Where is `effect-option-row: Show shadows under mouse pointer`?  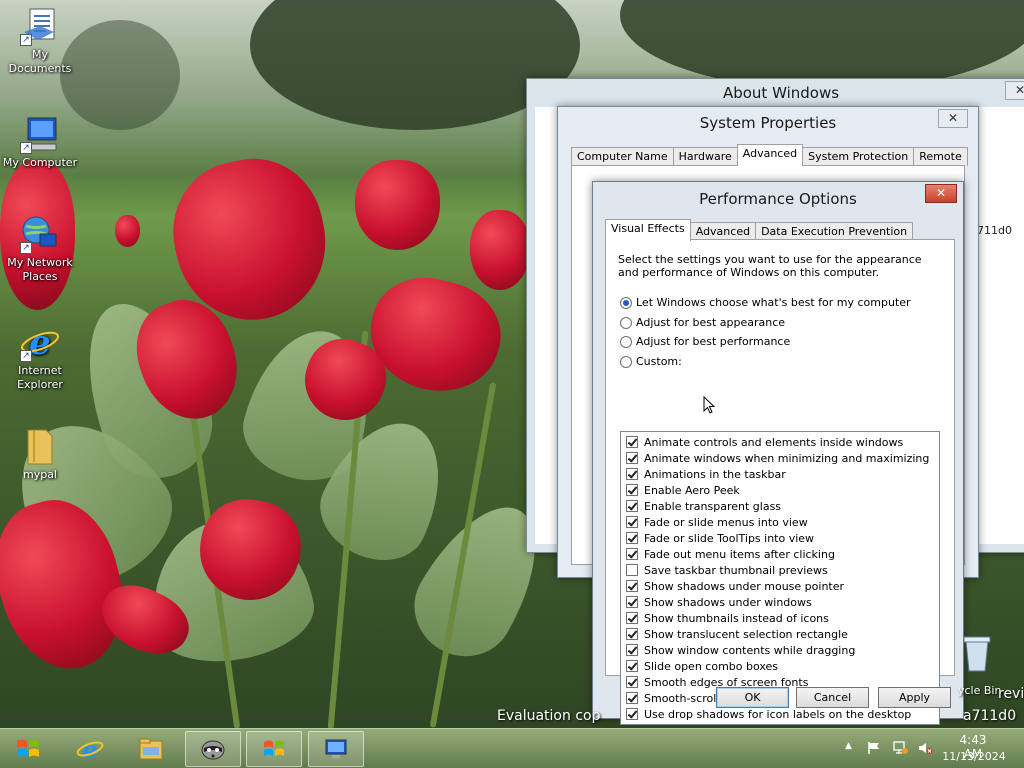 effect-option-row: Show shadows under mouse pointer is located at coordinates (735, 586).